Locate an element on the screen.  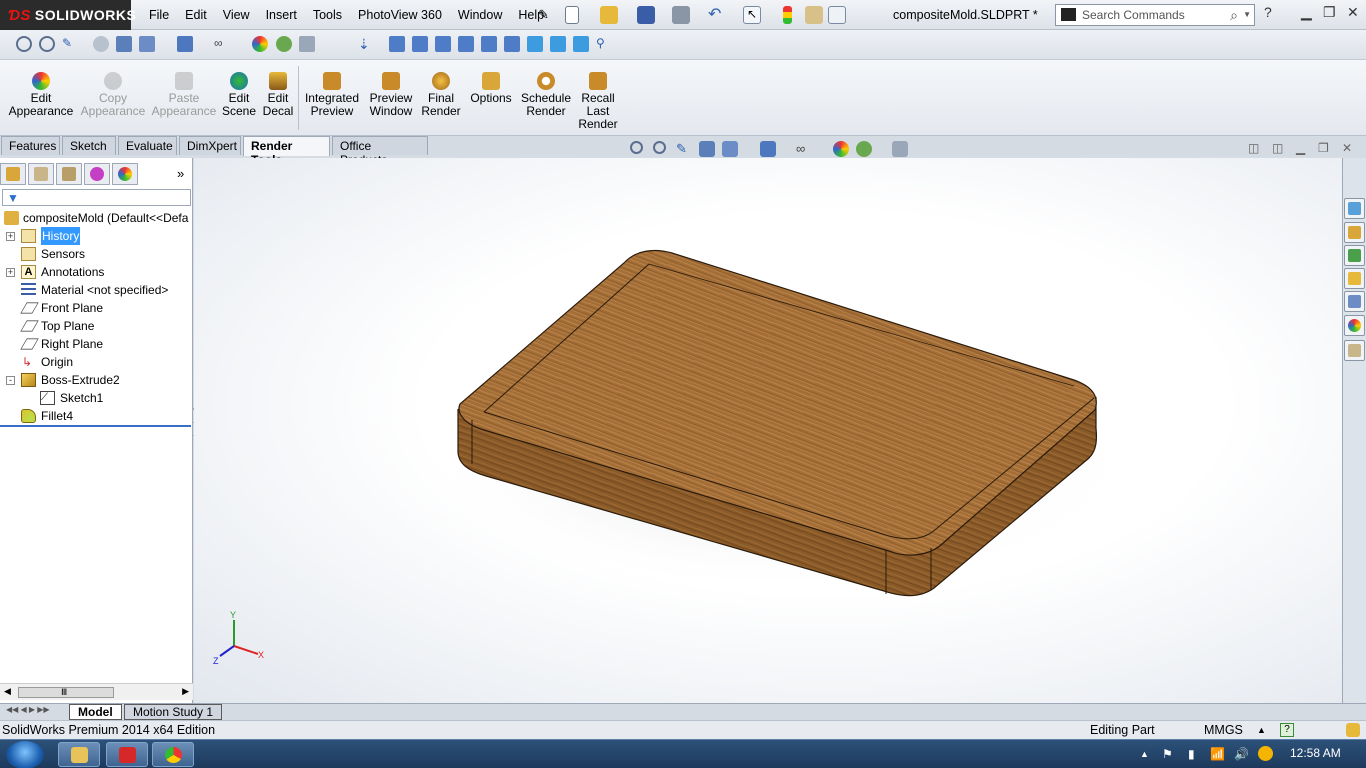
file-properties-icon is located at coordinates (814, 15).